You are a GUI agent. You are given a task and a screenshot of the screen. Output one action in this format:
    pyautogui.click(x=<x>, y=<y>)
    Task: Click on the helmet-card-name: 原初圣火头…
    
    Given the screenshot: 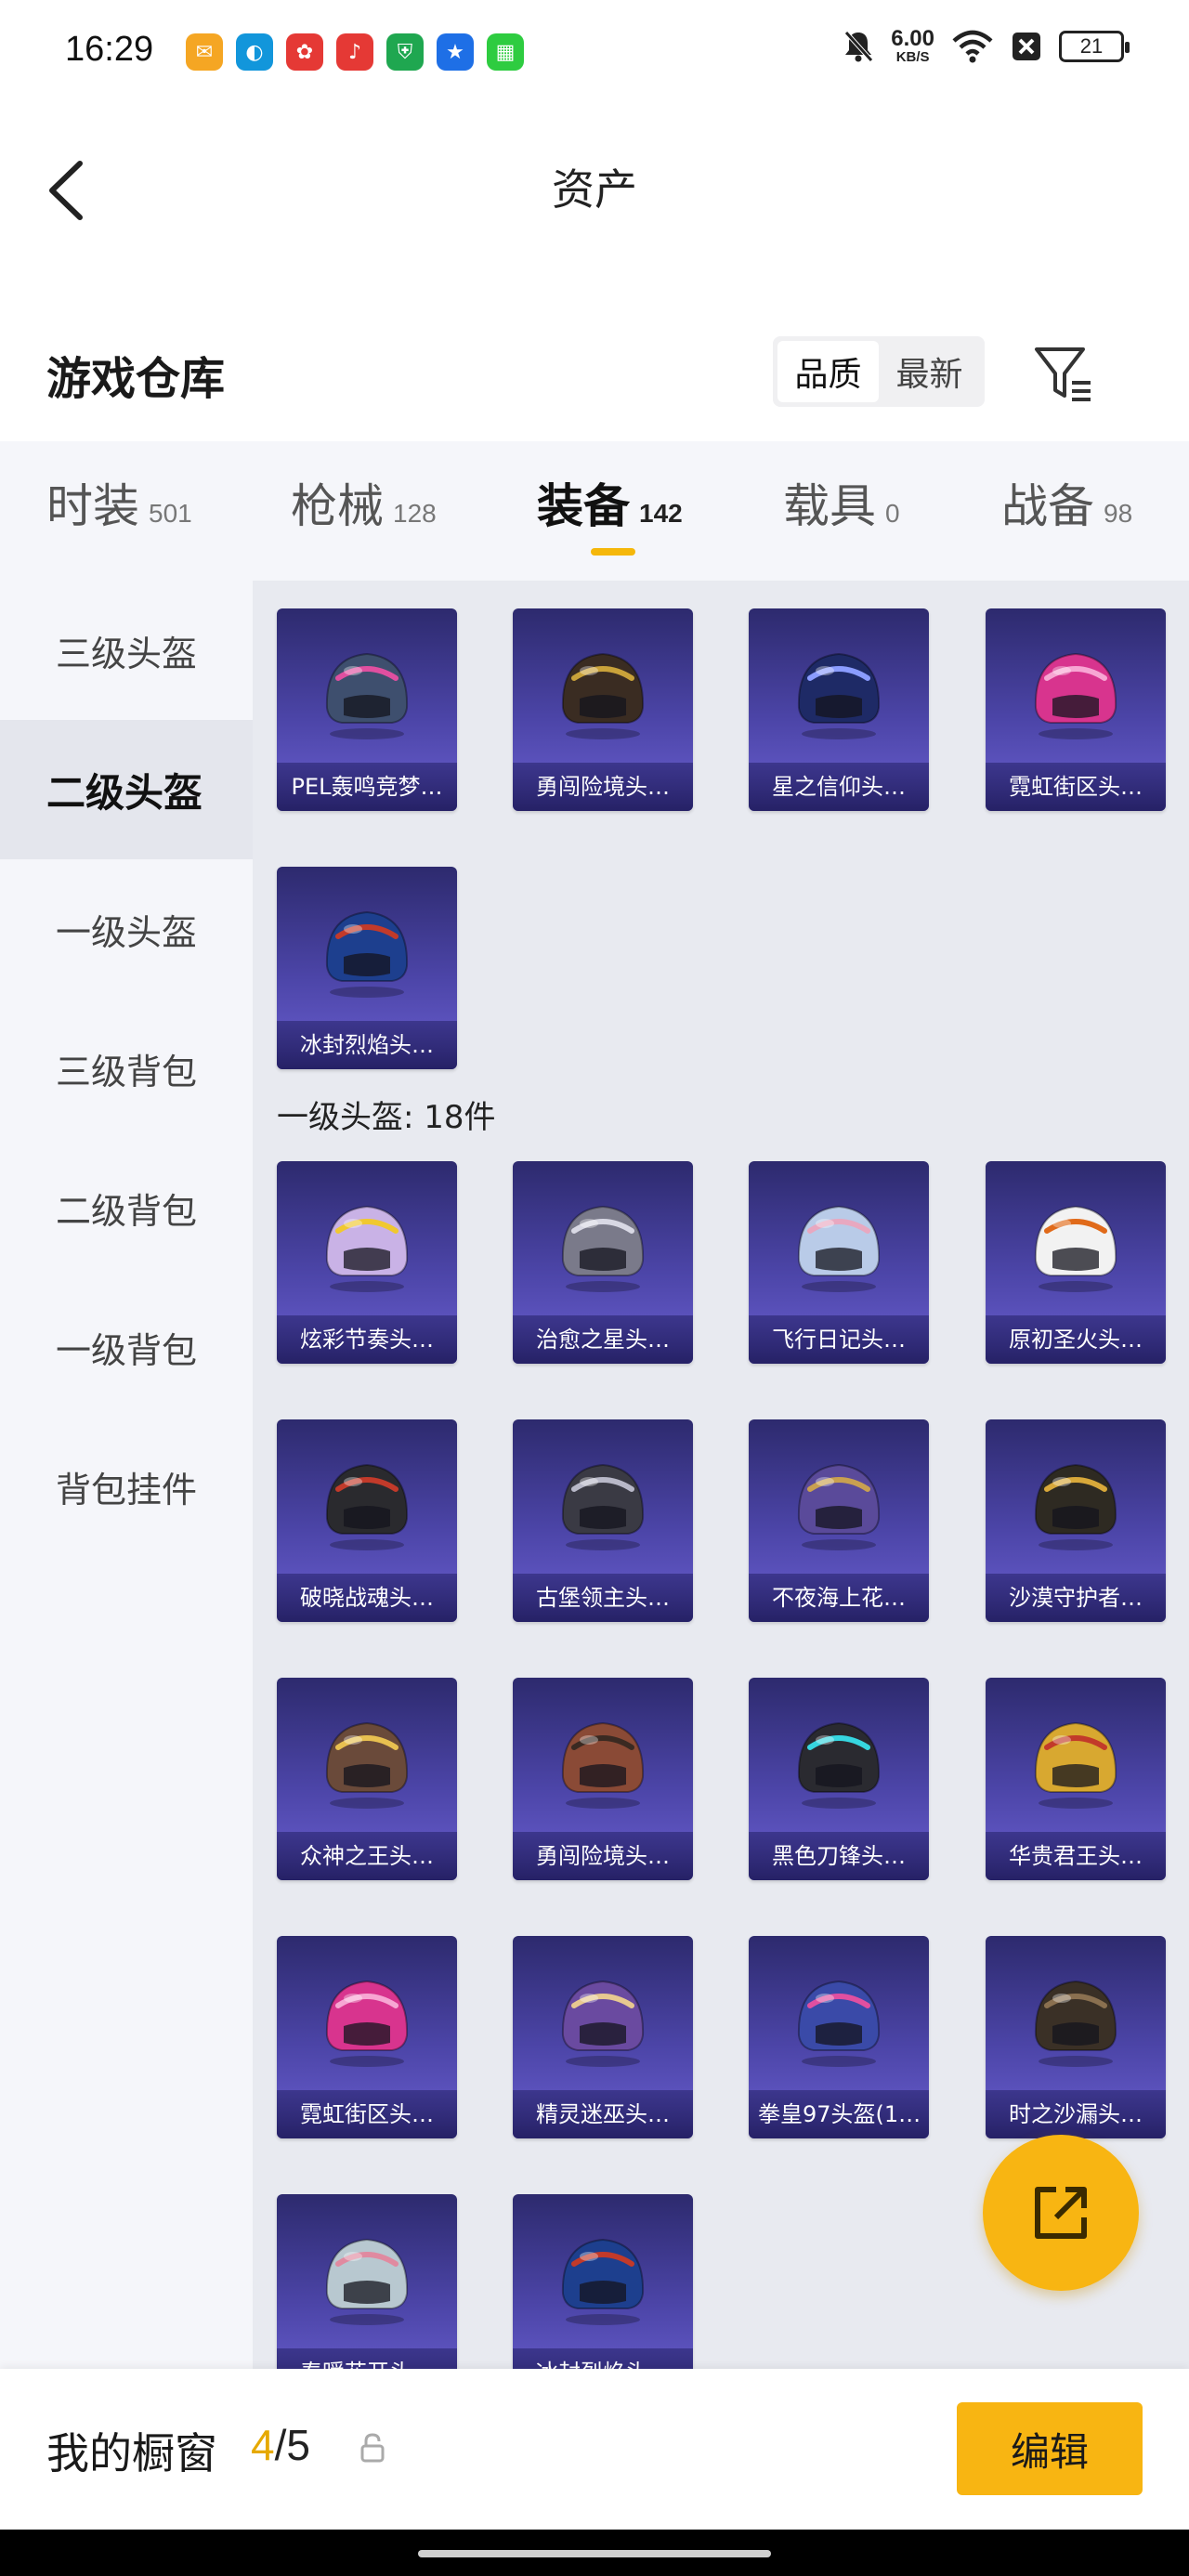 What is the action you would take?
    pyautogui.click(x=1076, y=1339)
    